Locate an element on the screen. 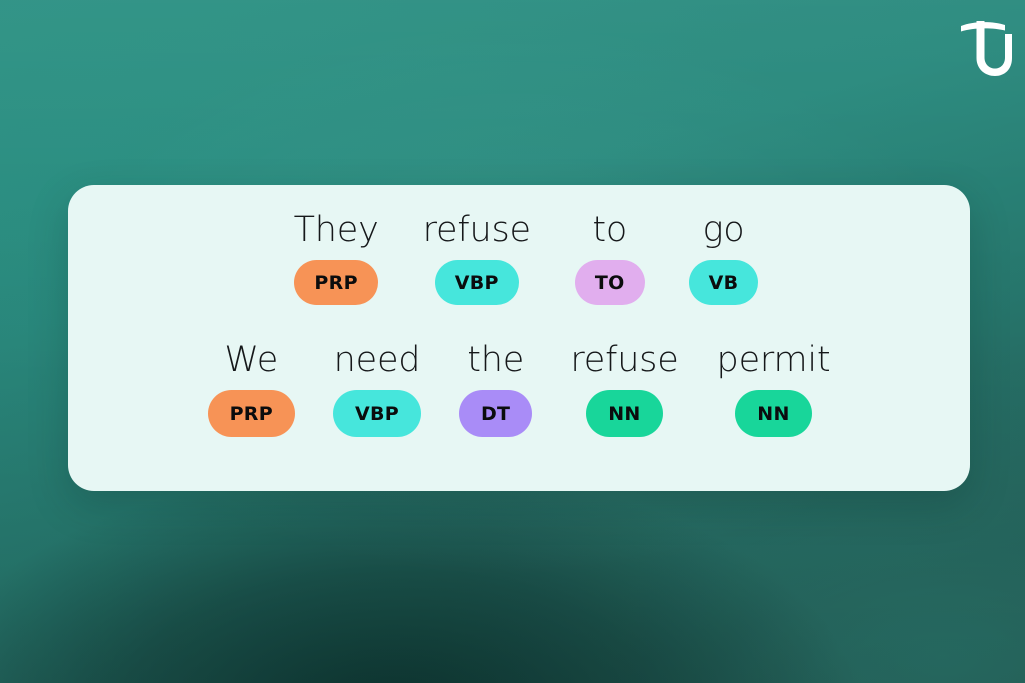 The width and height of the screenshot is (1025, 683). token-word: We is located at coordinates (251, 360).